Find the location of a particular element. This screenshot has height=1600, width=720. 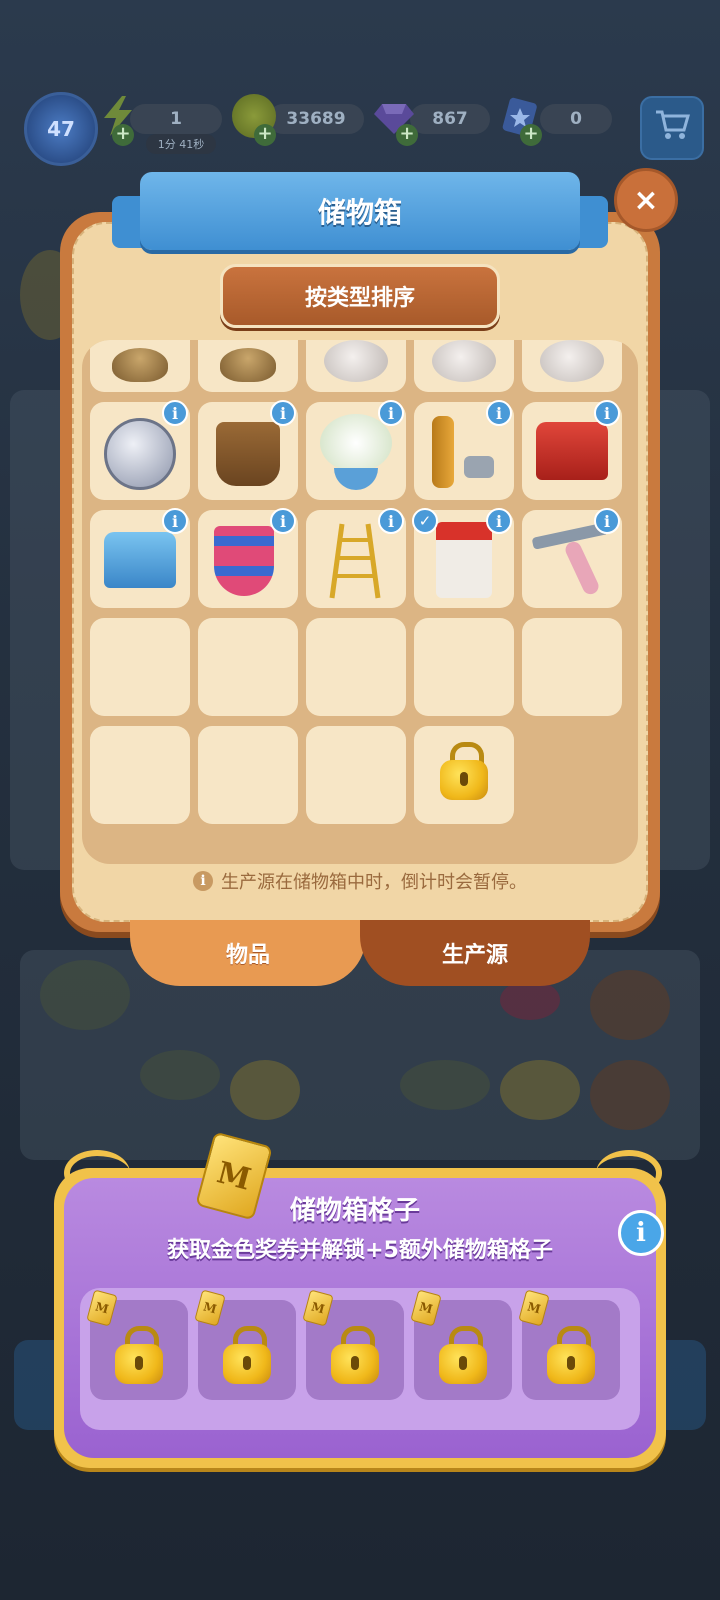

locked-slot is located at coordinates (464, 775).